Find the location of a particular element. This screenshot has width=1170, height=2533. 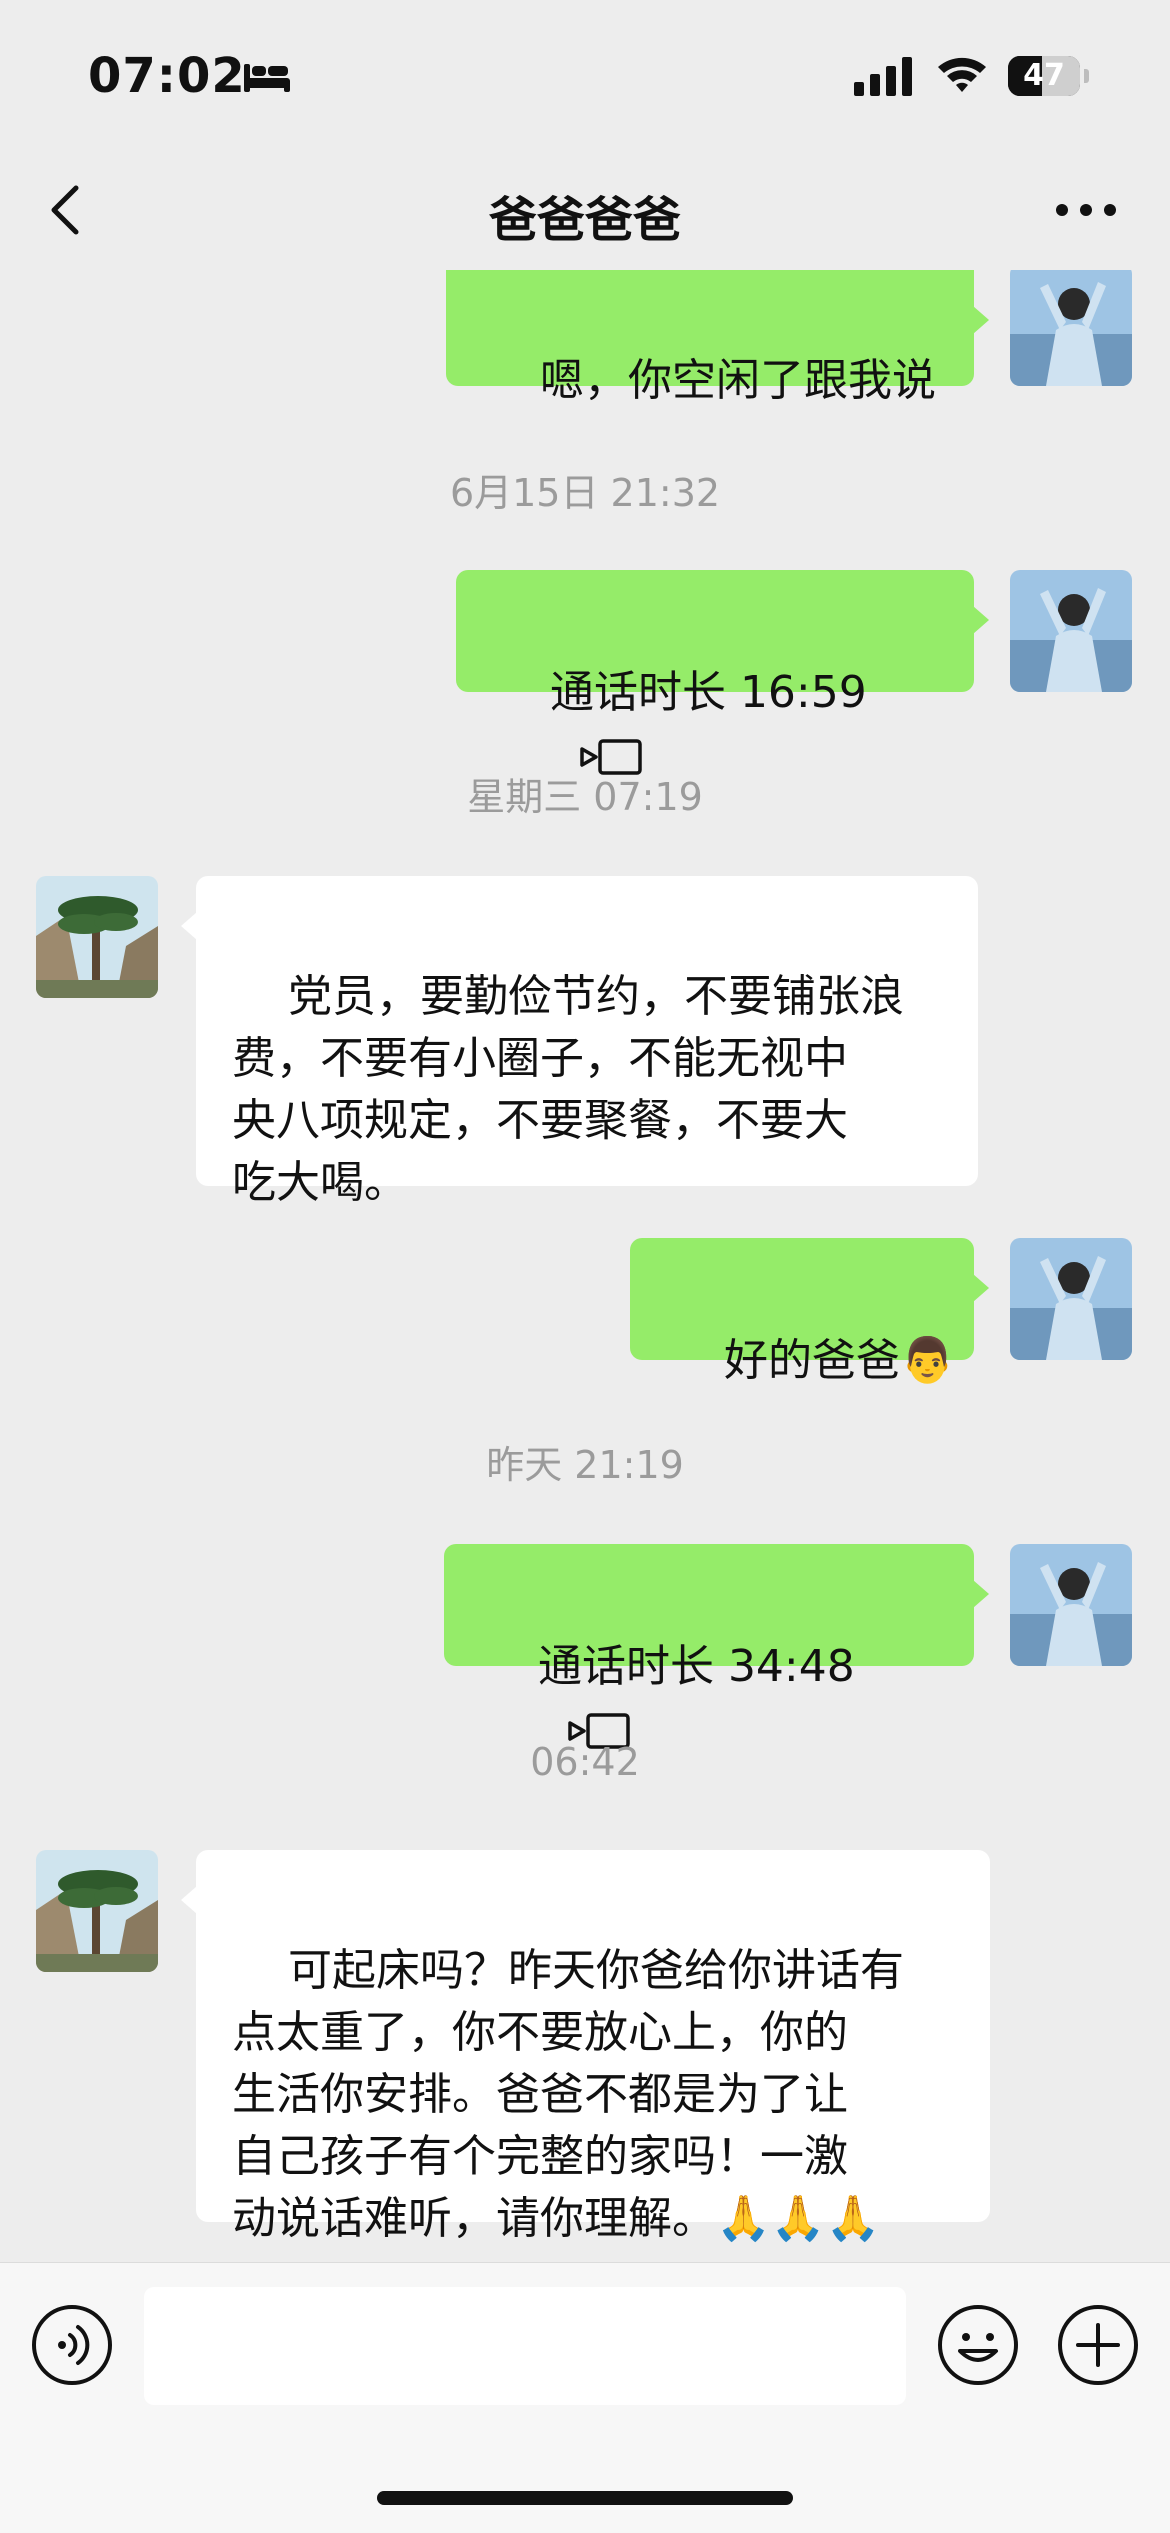

signal-icon is located at coordinates (883, 76).